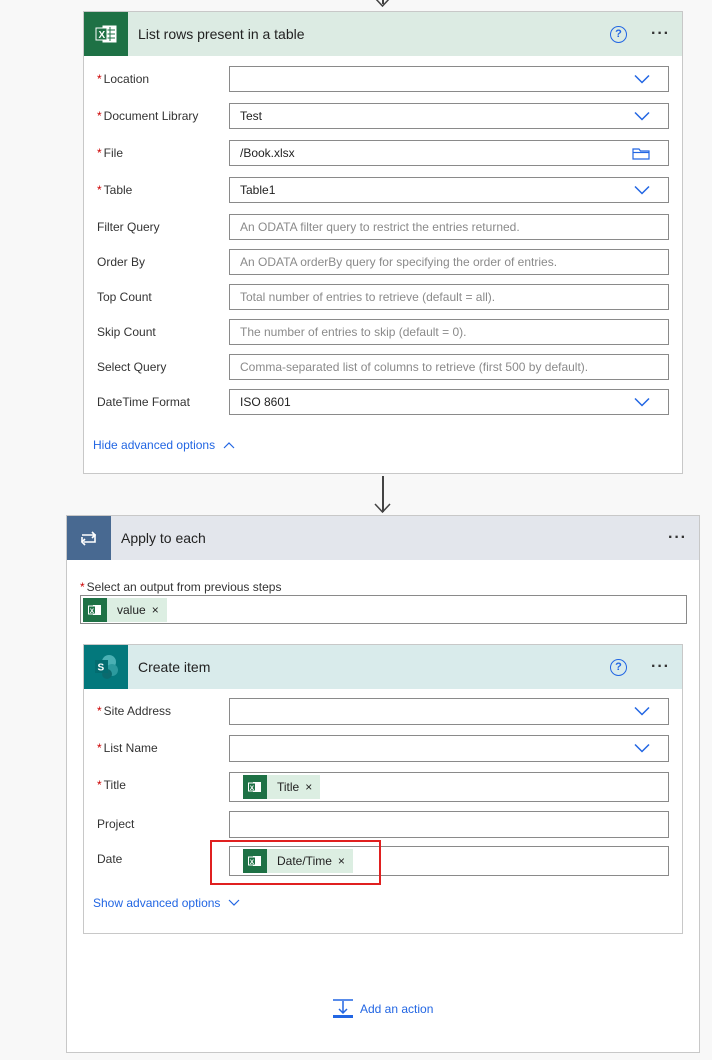 This screenshot has height=1060, width=712. I want to click on list-name-label-text: List Name, so click(130, 748).